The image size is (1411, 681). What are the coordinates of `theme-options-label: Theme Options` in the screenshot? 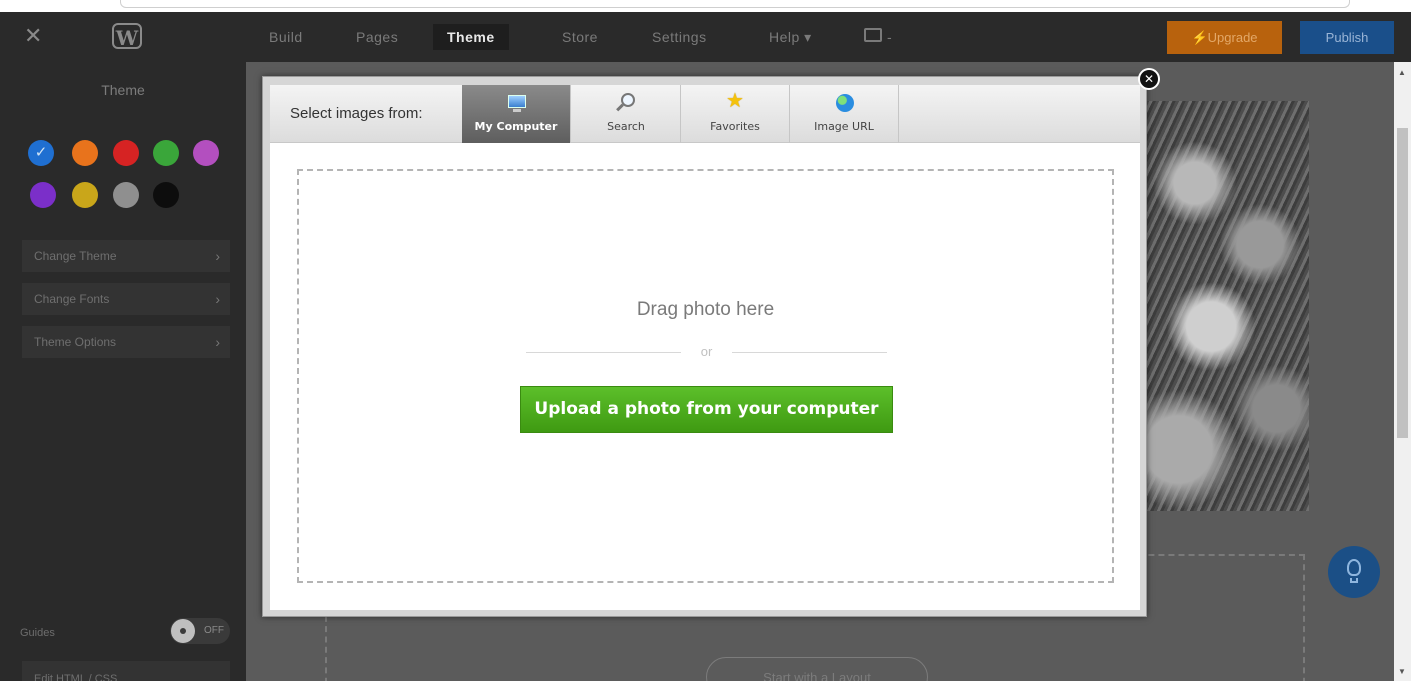 It's located at (75, 342).